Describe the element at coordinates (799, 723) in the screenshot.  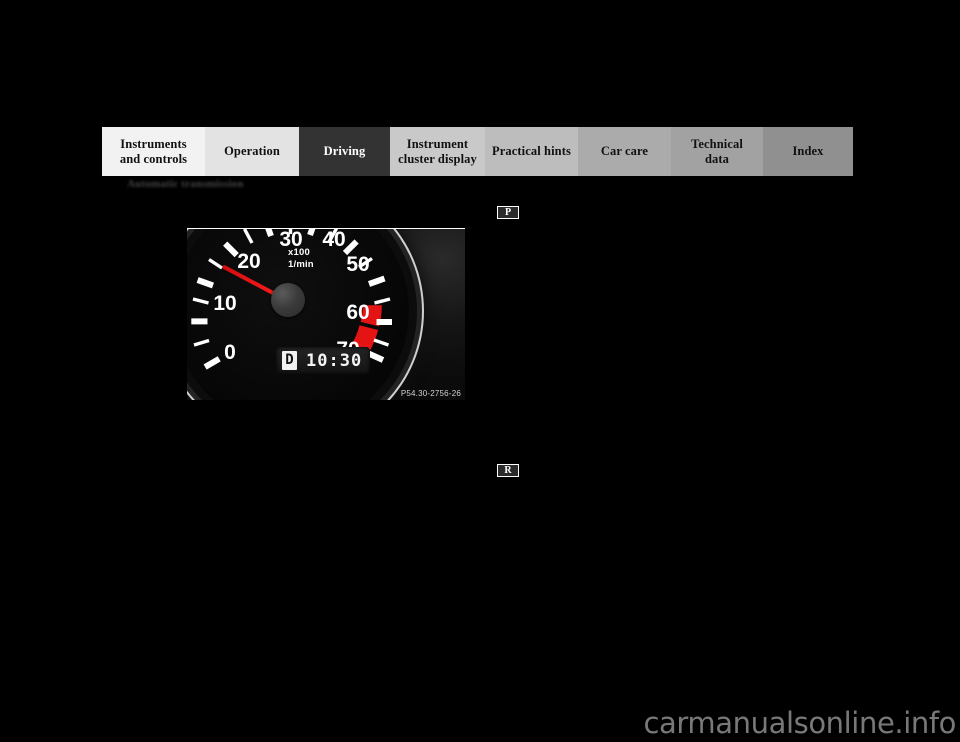
I see `site-watermark: carmanualsonline.info` at that location.